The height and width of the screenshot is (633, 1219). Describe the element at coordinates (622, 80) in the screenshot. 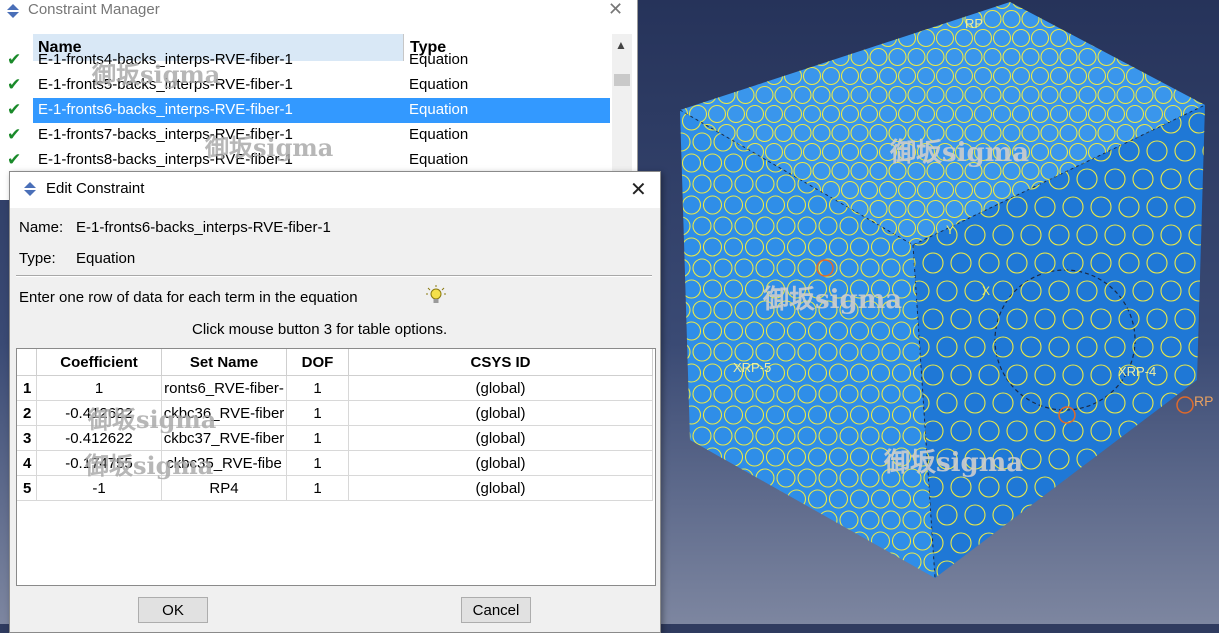

I see `scroll-thumb` at that location.